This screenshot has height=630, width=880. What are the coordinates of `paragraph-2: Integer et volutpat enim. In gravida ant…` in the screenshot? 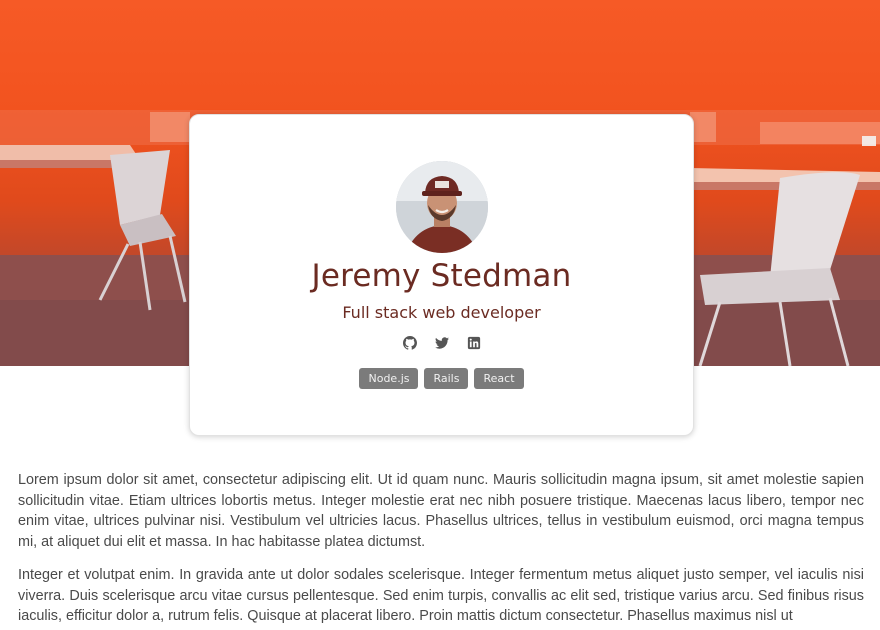 It's located at (441, 595).